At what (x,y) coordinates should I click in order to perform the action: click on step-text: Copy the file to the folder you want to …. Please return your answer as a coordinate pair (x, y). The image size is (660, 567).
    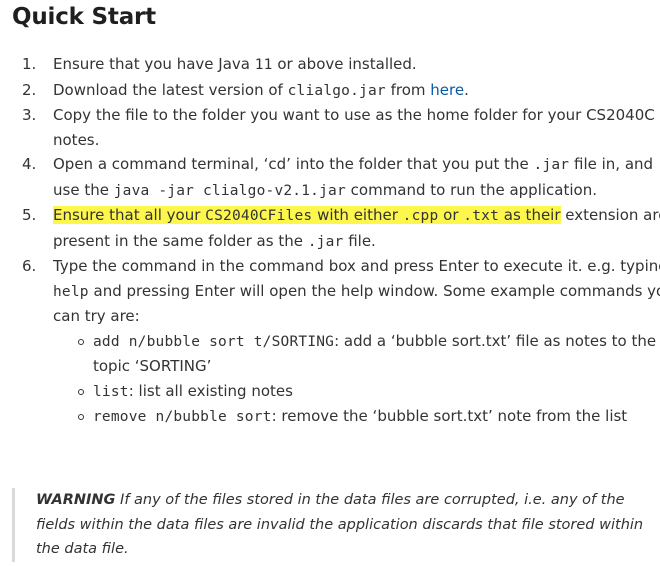
    Looking at the image, I should click on (354, 127).